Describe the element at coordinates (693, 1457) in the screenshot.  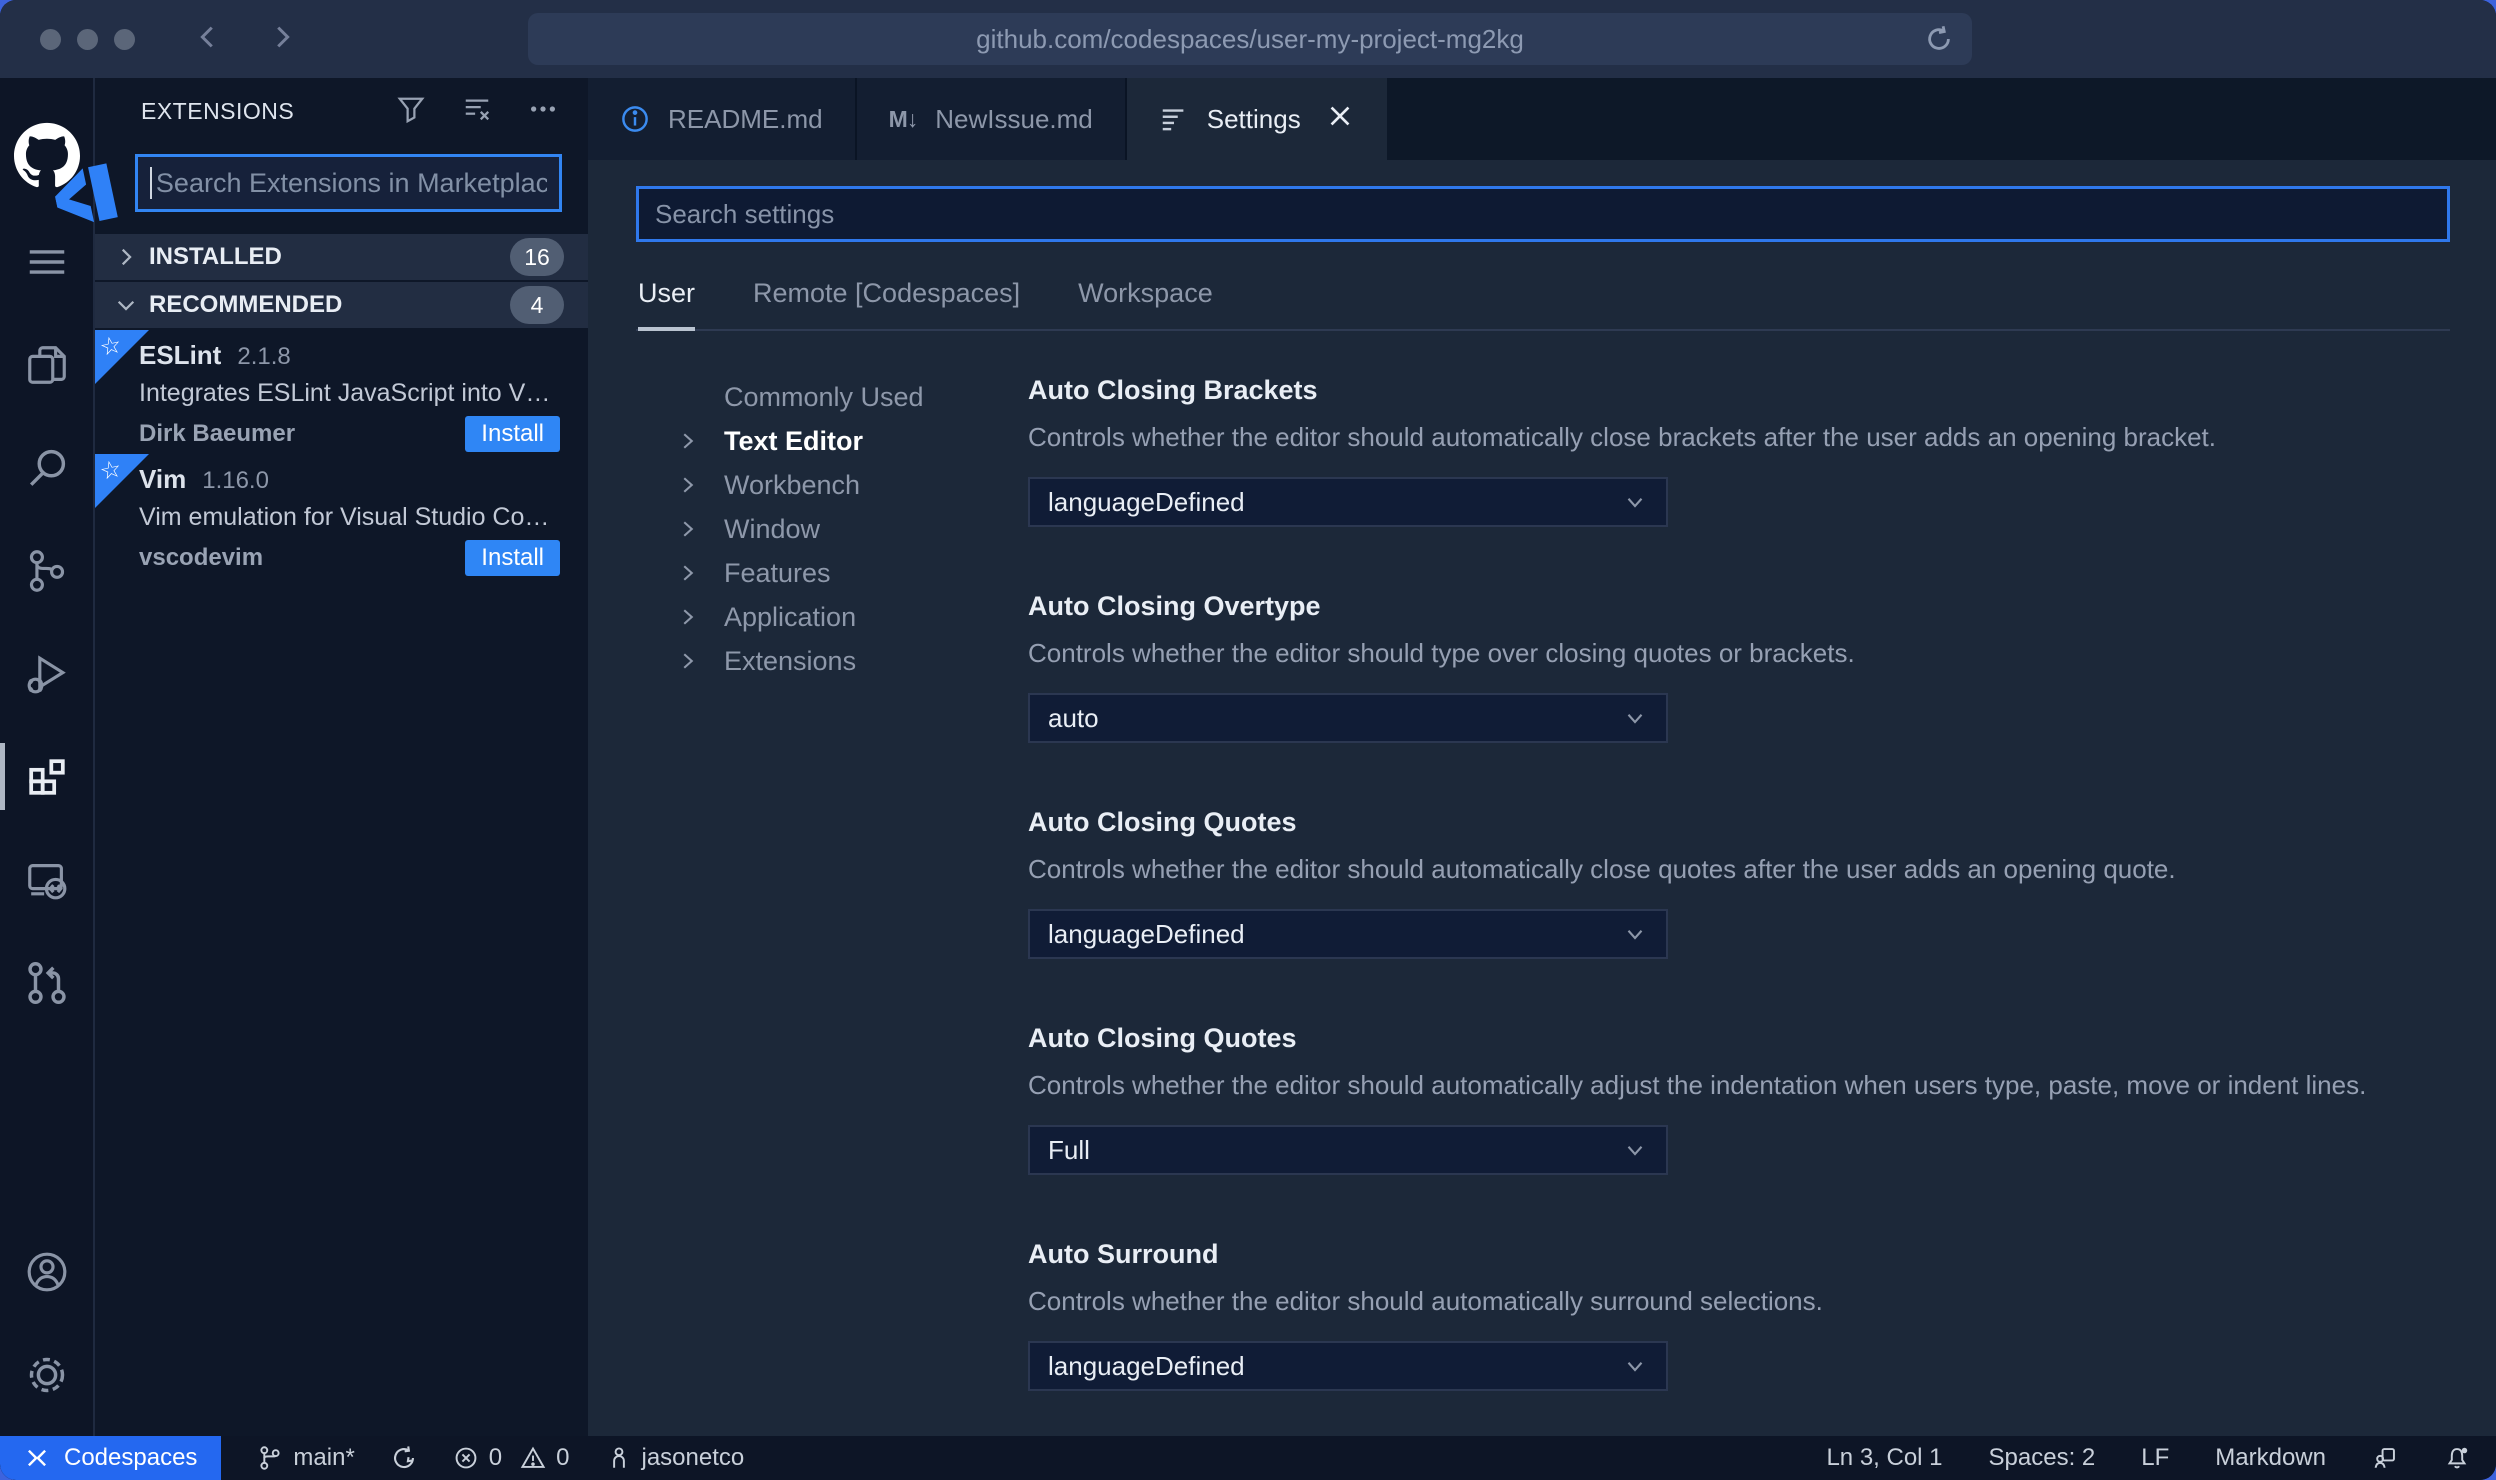
I see `username: jasonetco` at that location.